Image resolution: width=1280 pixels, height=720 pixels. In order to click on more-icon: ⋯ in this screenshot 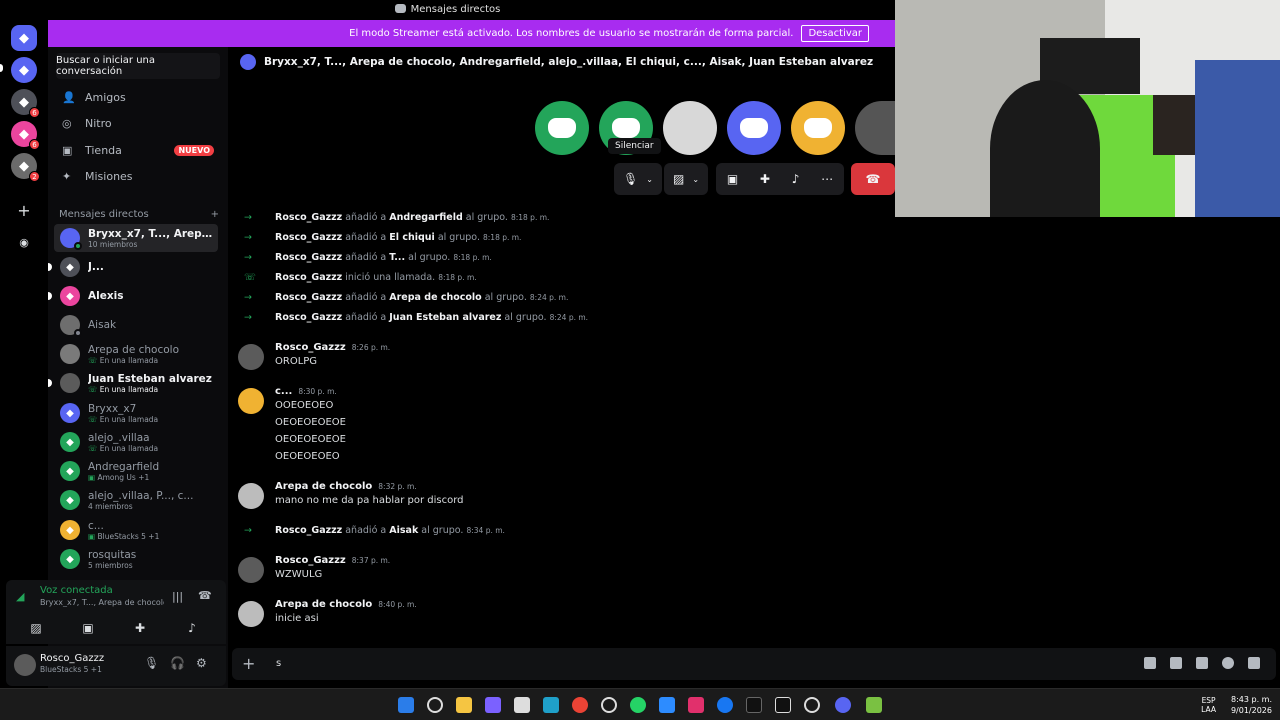, I will do `click(827, 179)`.